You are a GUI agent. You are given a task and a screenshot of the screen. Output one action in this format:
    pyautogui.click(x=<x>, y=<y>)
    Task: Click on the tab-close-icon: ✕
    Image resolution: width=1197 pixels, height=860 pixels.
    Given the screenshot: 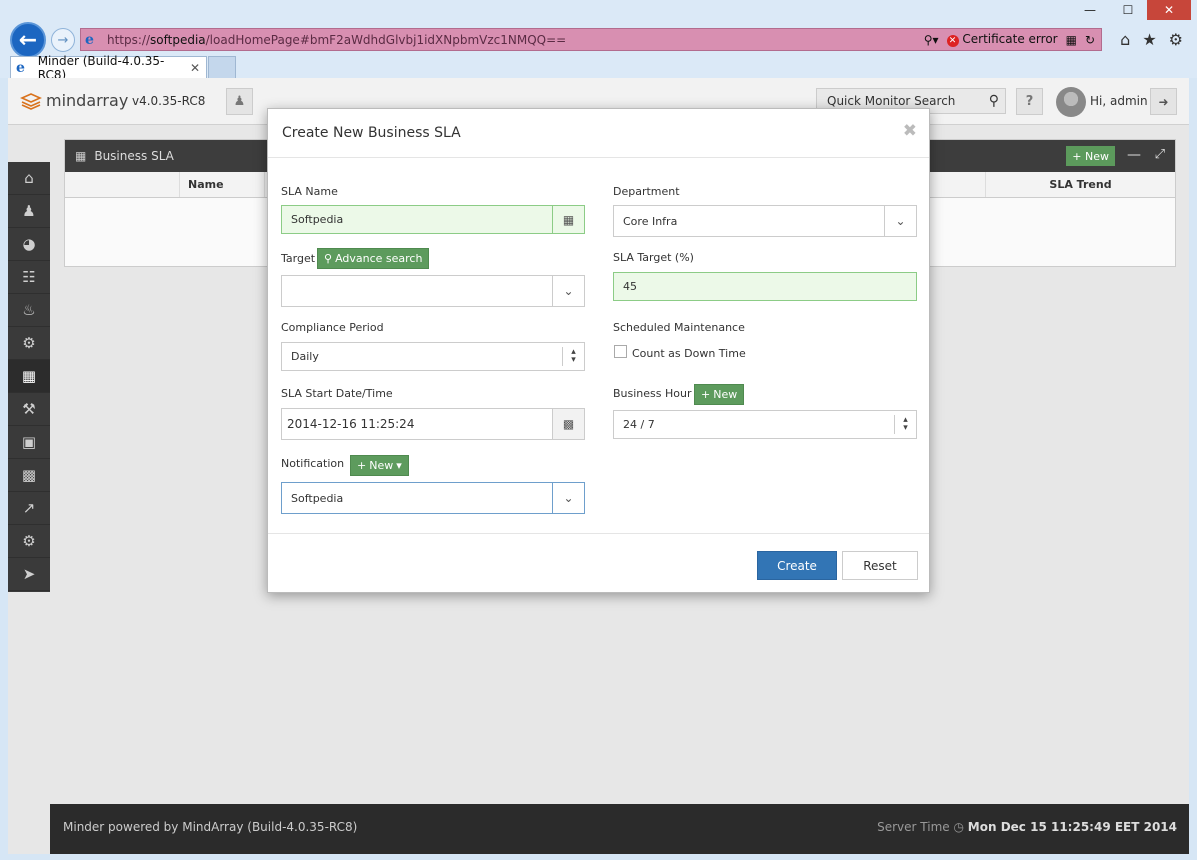 What is the action you would take?
    pyautogui.click(x=195, y=68)
    